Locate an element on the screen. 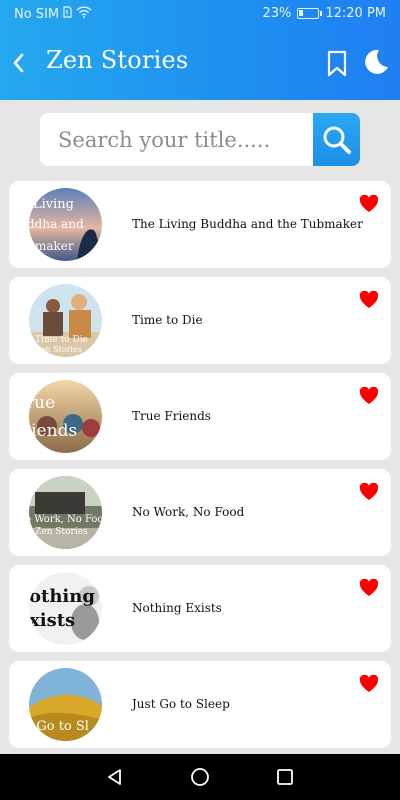 This screenshot has width=400, height=800. status-left: No SIM is located at coordinates (53, 14).